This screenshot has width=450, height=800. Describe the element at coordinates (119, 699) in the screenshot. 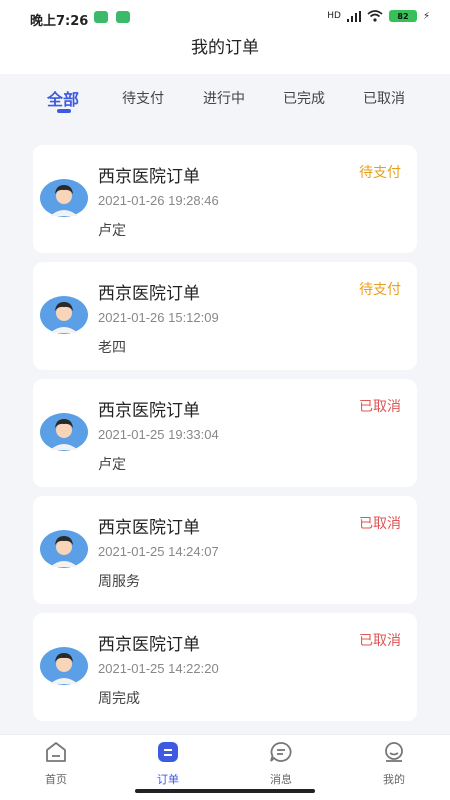

I see `patient-name: 周完成` at that location.